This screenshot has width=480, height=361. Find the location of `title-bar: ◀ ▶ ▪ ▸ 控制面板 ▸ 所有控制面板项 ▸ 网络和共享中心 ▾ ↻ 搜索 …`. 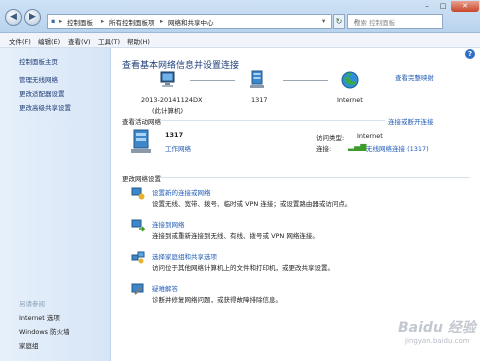

title-bar: ◀ ▶ ▪ ▸ 控制面板 ▸ 所有控制面板项 ▸ 网络和共享中心 ▾ ↻ 搜索 … is located at coordinates (240, 16).